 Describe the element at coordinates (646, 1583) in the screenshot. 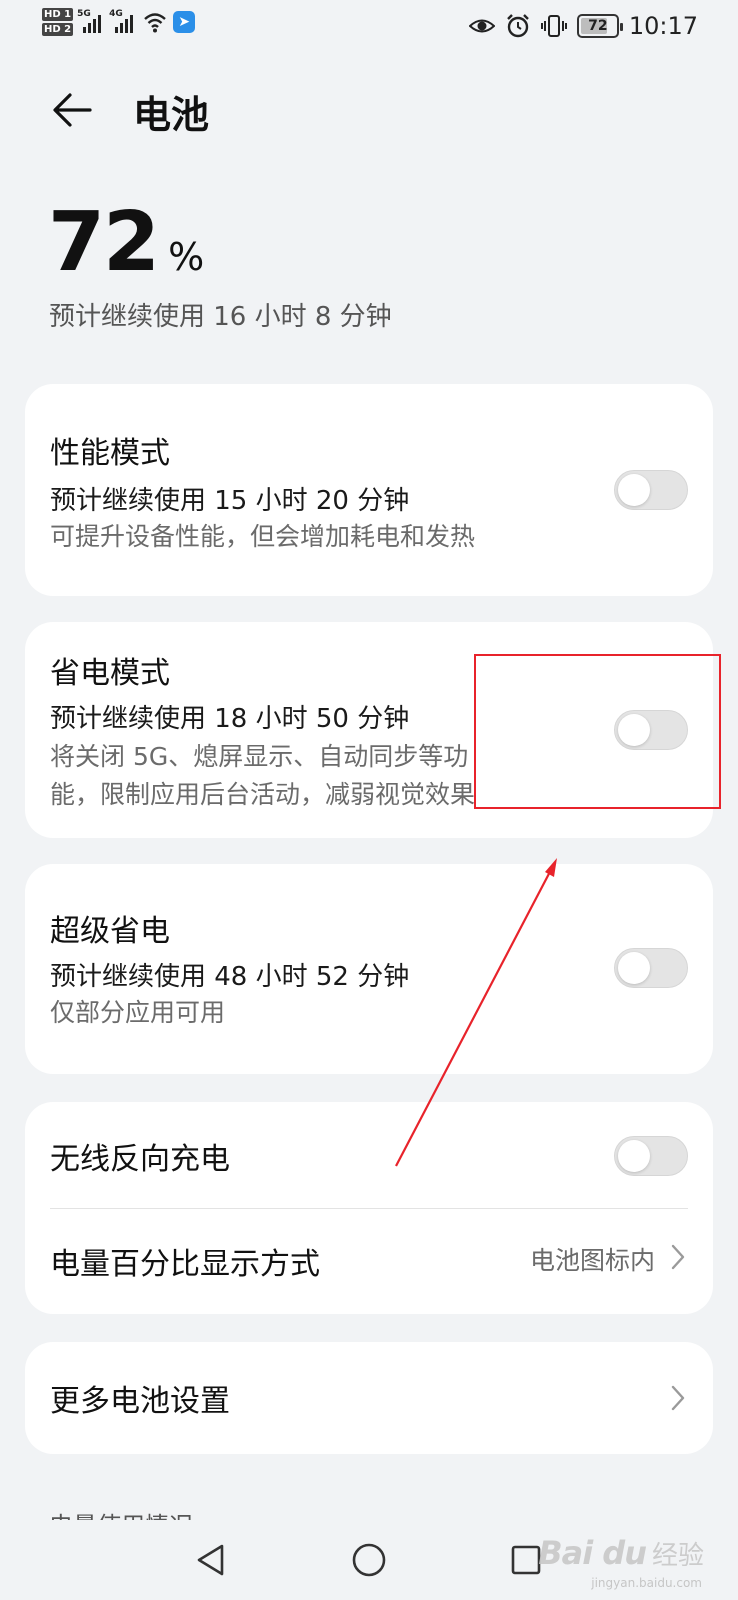

I see `watermark-url: jingyan.baidu.com` at that location.